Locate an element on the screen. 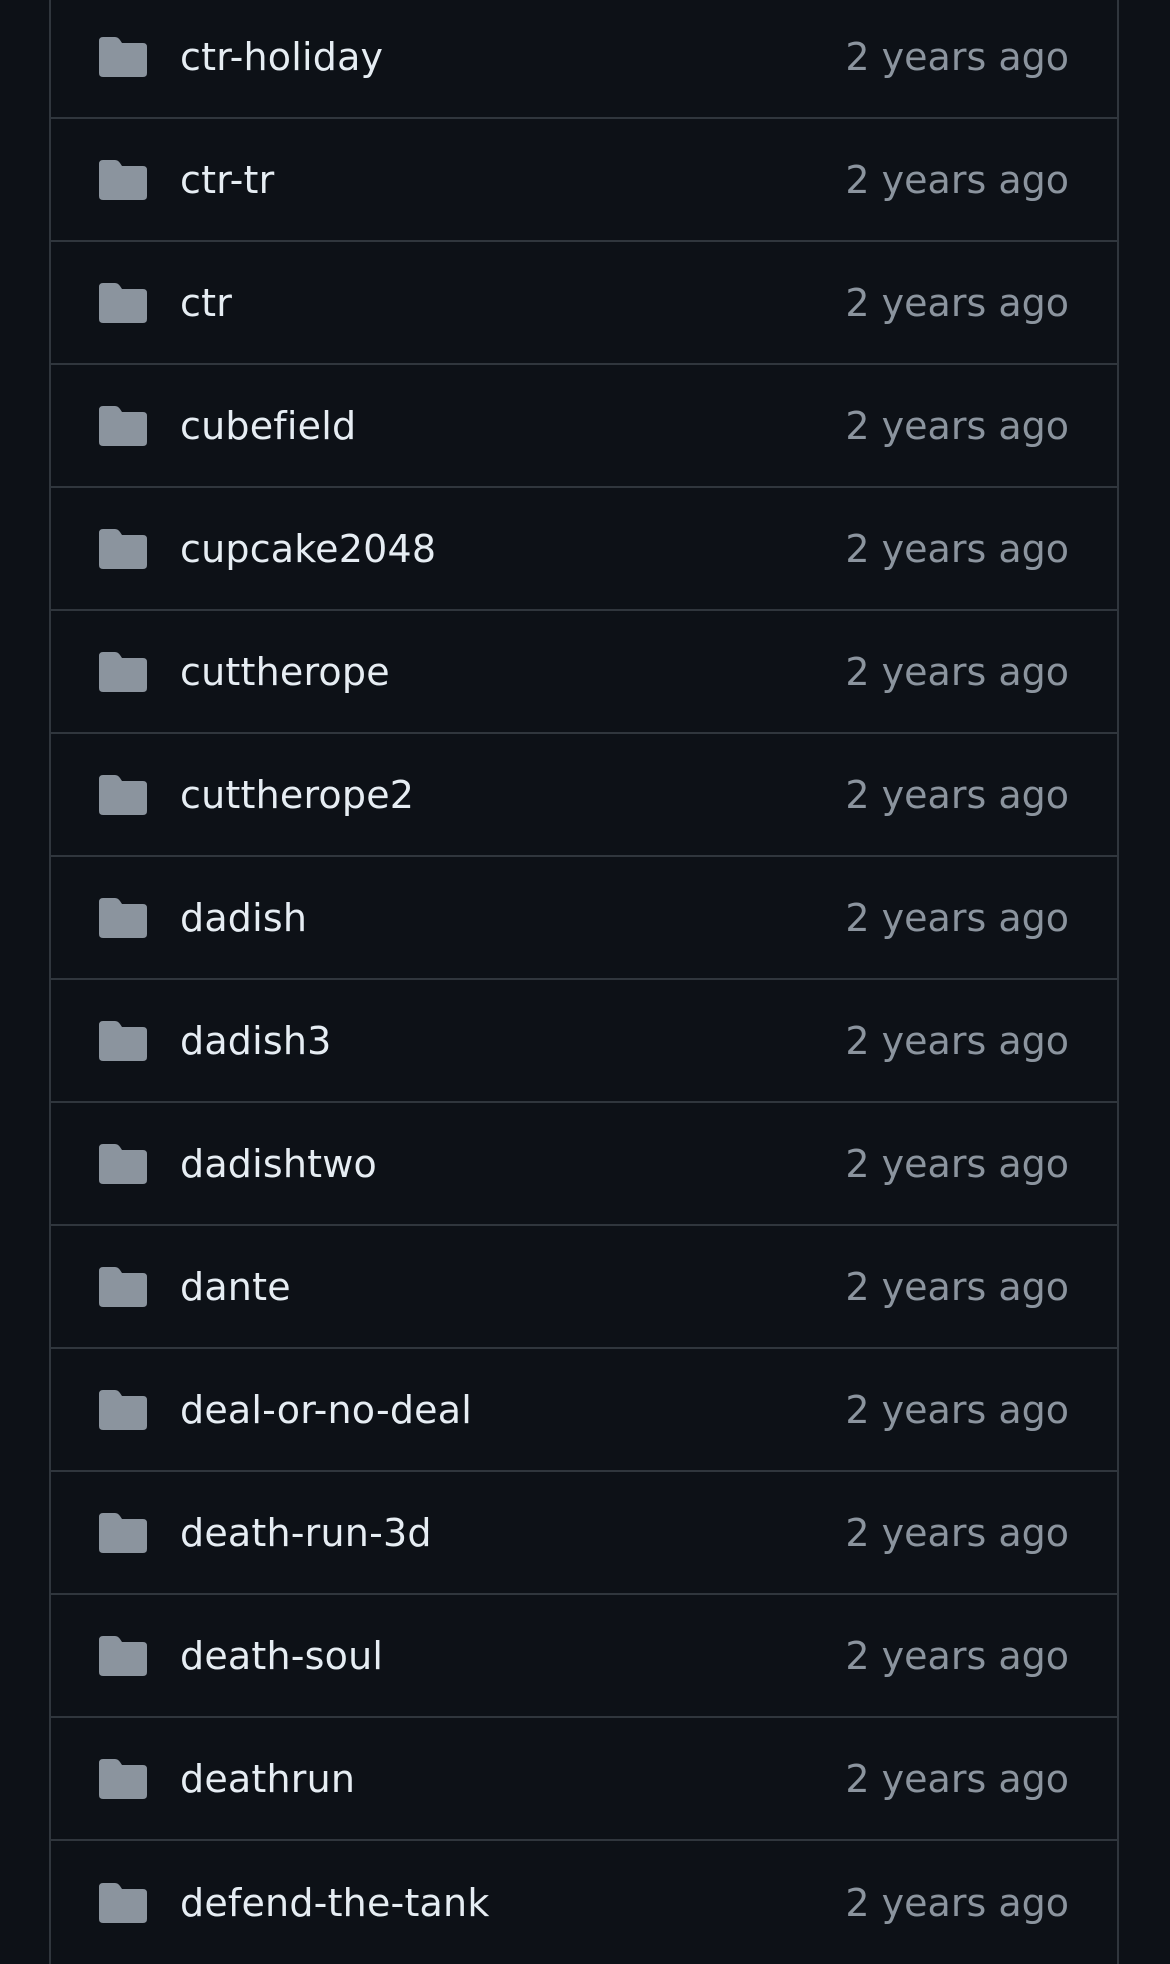 Image resolution: width=1170 pixels, height=1964 pixels. file-name: cubefield is located at coordinates (268, 426).